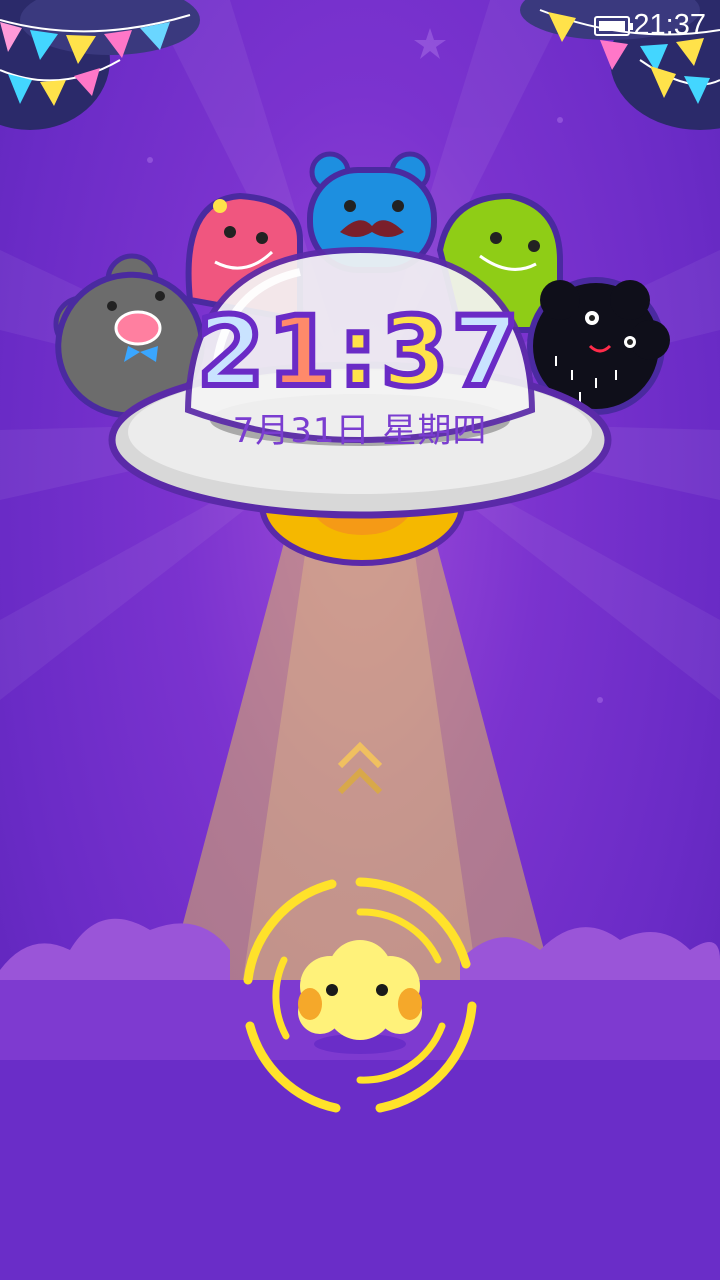  What do you see at coordinates (302, 352) in the screenshot?
I see `clock-hour-ones: 1` at bounding box center [302, 352].